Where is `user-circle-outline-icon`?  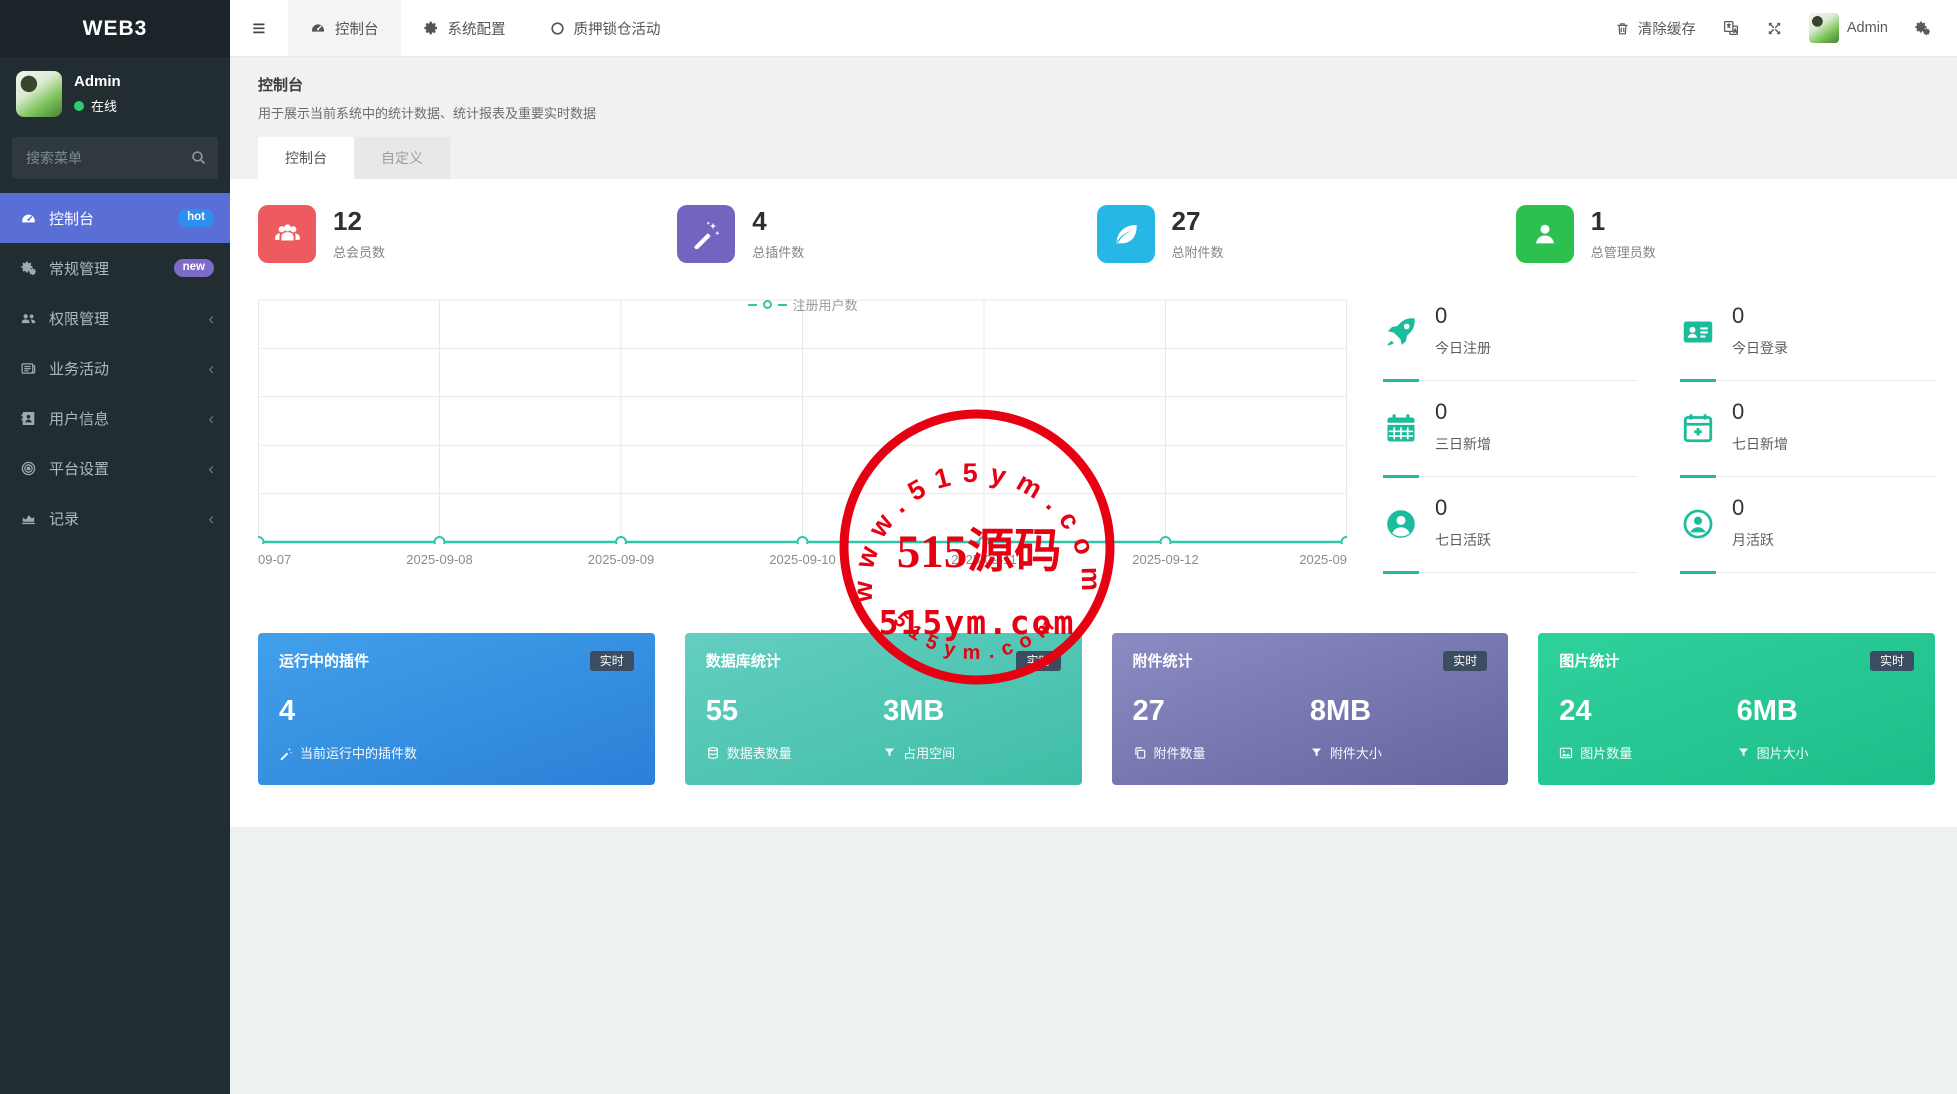
user-circle-outline-icon is located at coordinates (1698, 523).